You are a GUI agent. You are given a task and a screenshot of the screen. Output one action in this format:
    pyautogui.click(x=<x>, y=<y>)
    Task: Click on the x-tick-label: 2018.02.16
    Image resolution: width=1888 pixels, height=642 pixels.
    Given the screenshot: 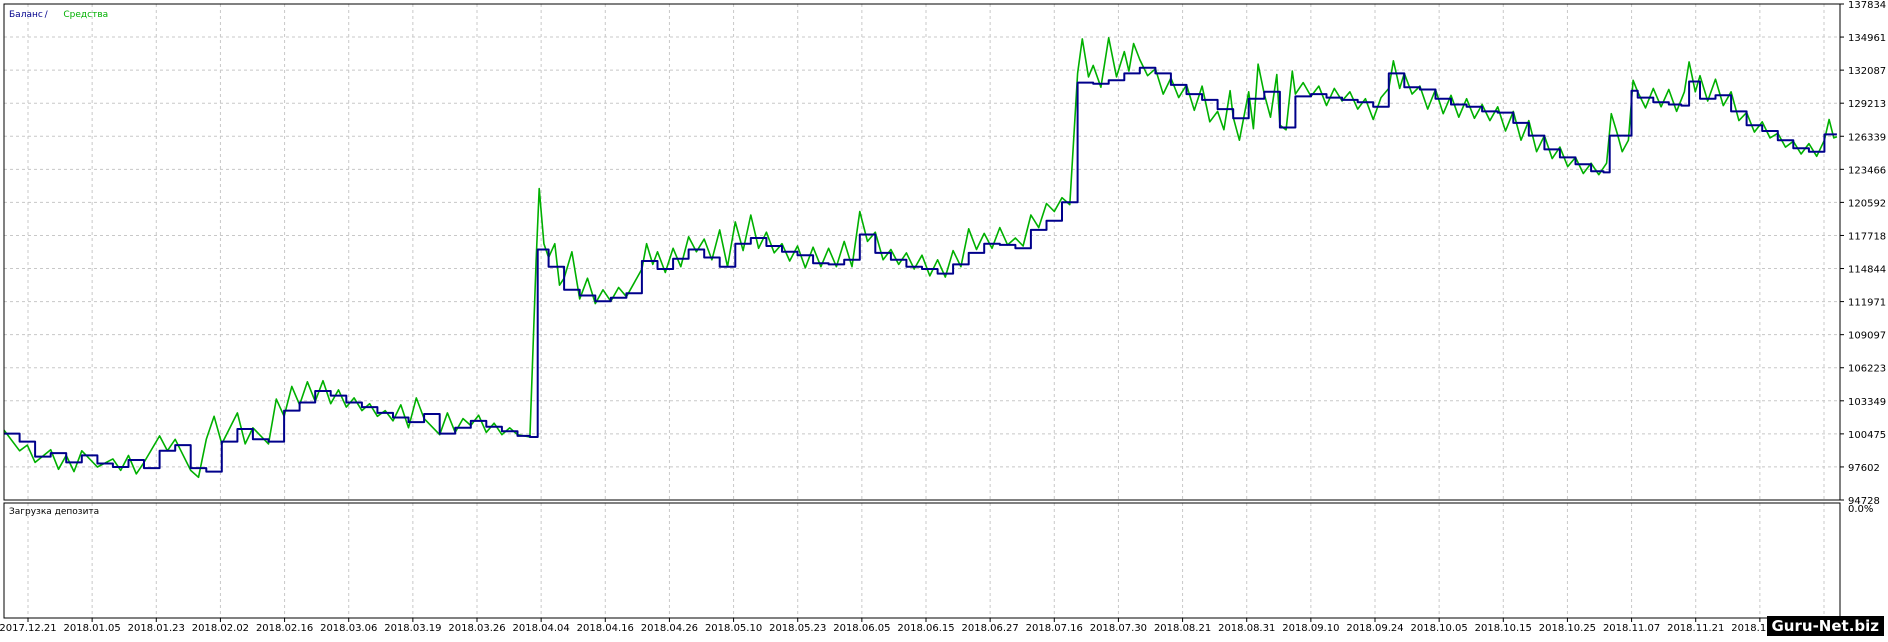 What is the action you would take?
    pyautogui.click(x=284, y=628)
    